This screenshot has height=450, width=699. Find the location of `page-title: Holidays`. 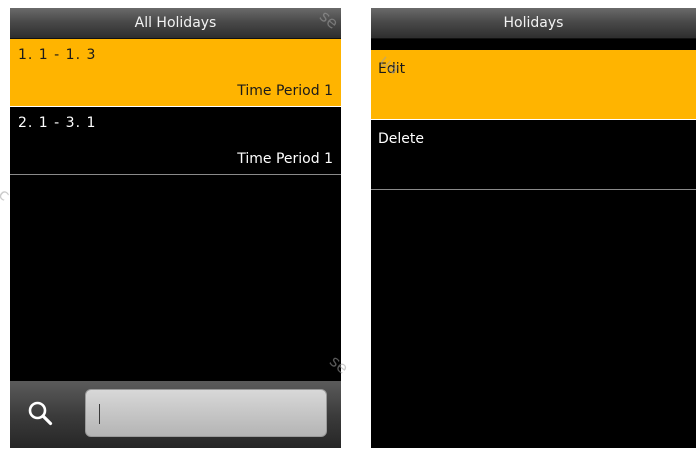

page-title: Holidays is located at coordinates (533, 23).